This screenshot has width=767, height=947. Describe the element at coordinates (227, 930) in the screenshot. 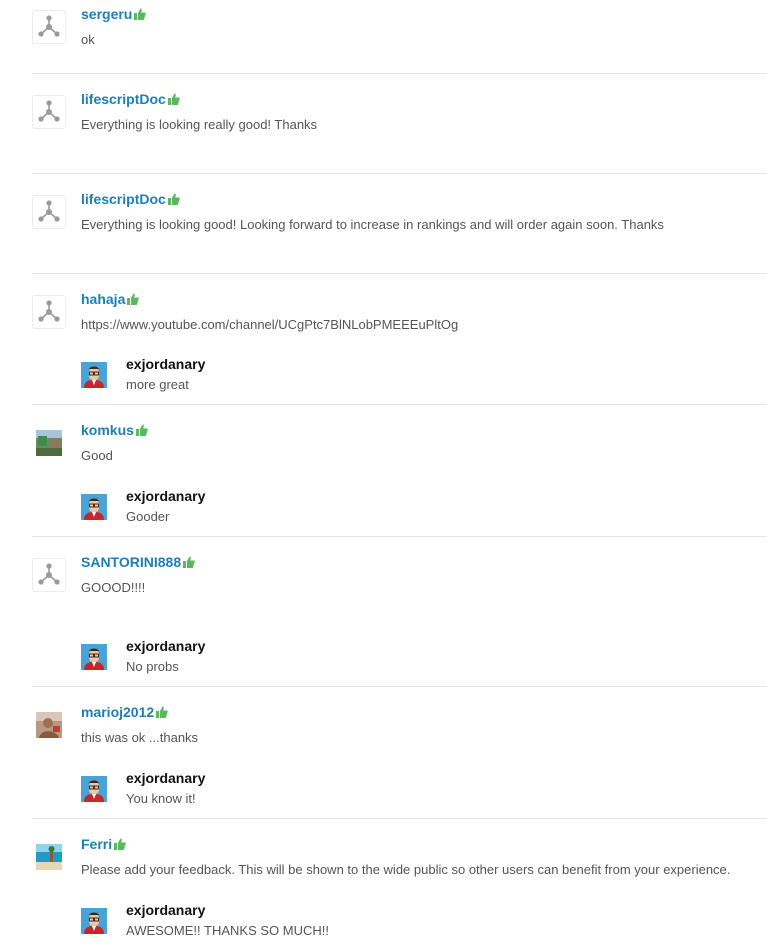

I see `reply-text: AWESOME!! THANKS SO MUCH!!` at that location.